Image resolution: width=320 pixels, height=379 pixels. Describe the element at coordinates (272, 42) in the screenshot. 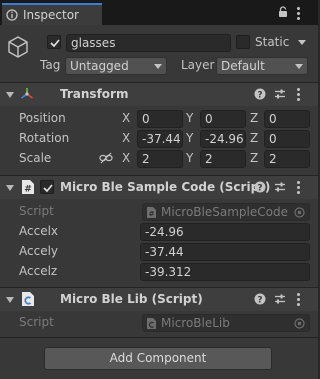

I see `static-label: Static` at that location.